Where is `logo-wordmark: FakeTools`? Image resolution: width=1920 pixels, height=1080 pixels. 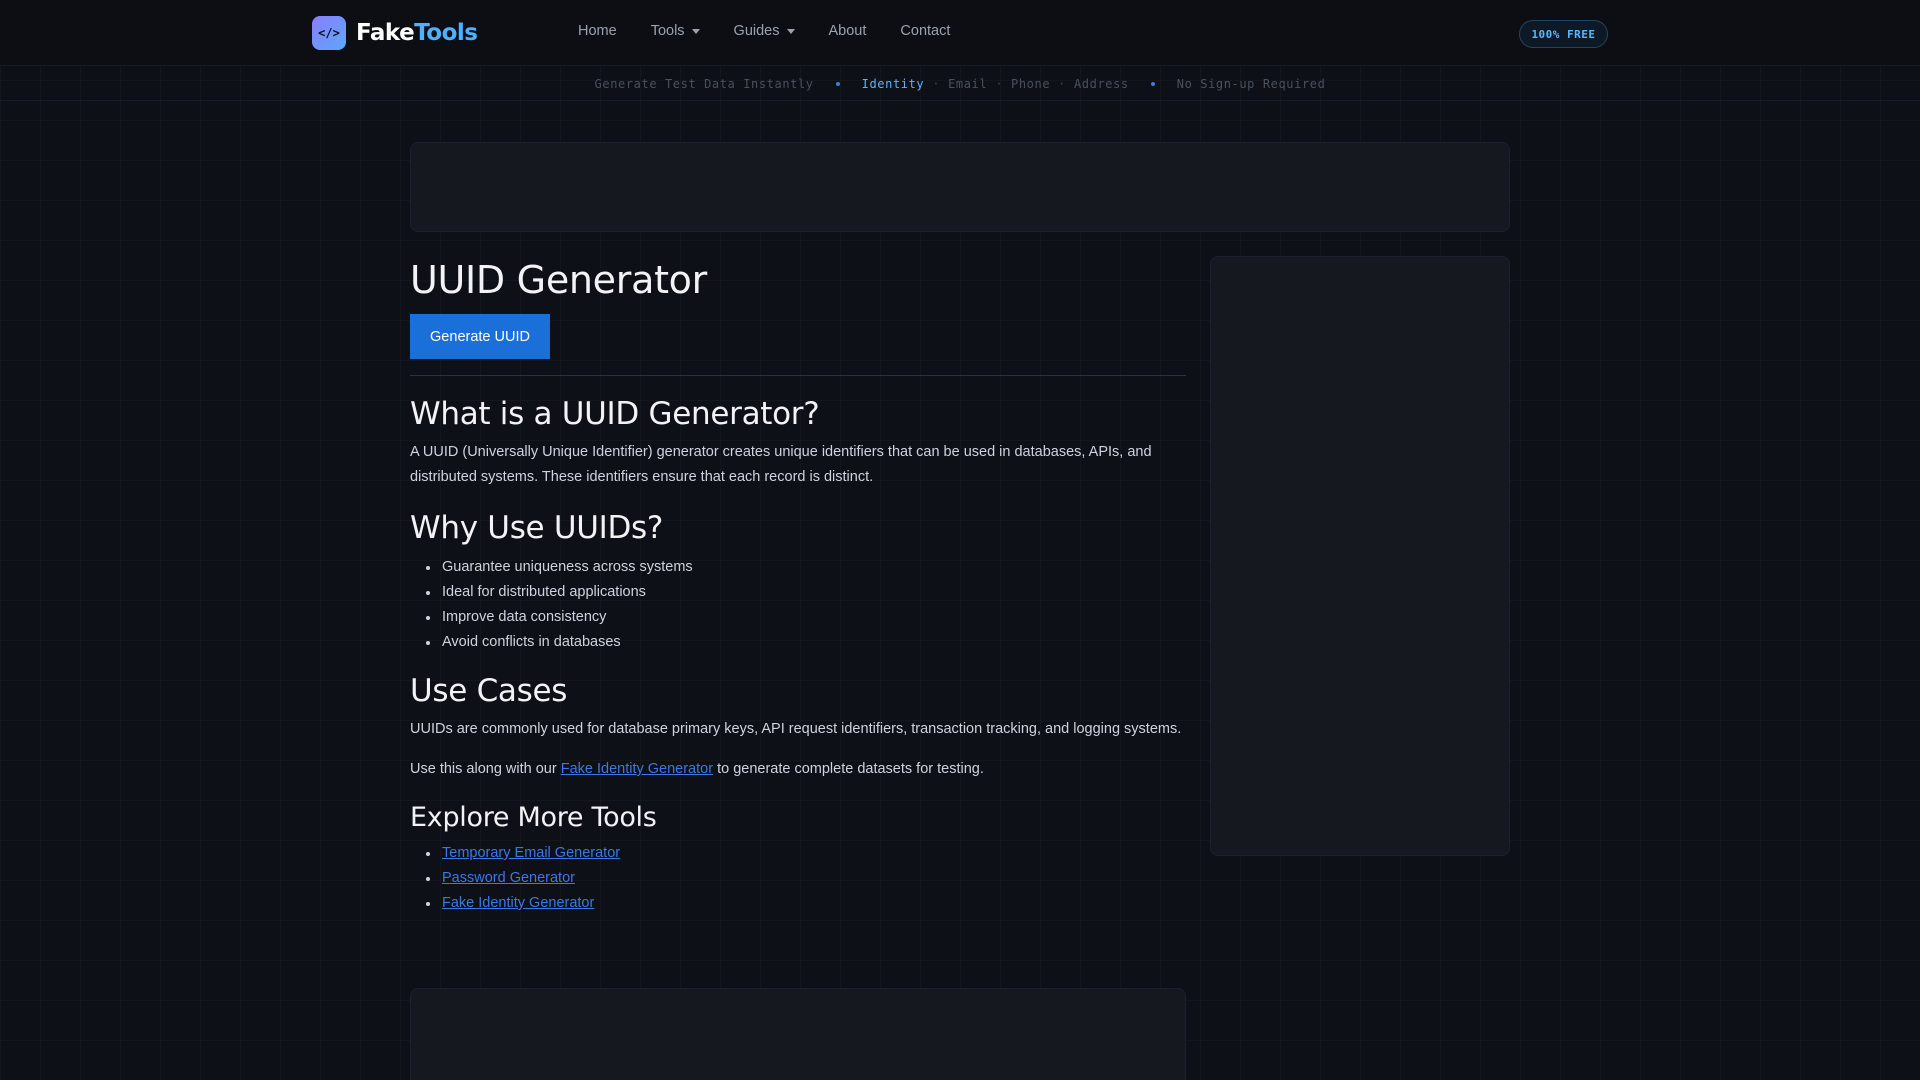 logo-wordmark: FakeTools is located at coordinates (417, 33).